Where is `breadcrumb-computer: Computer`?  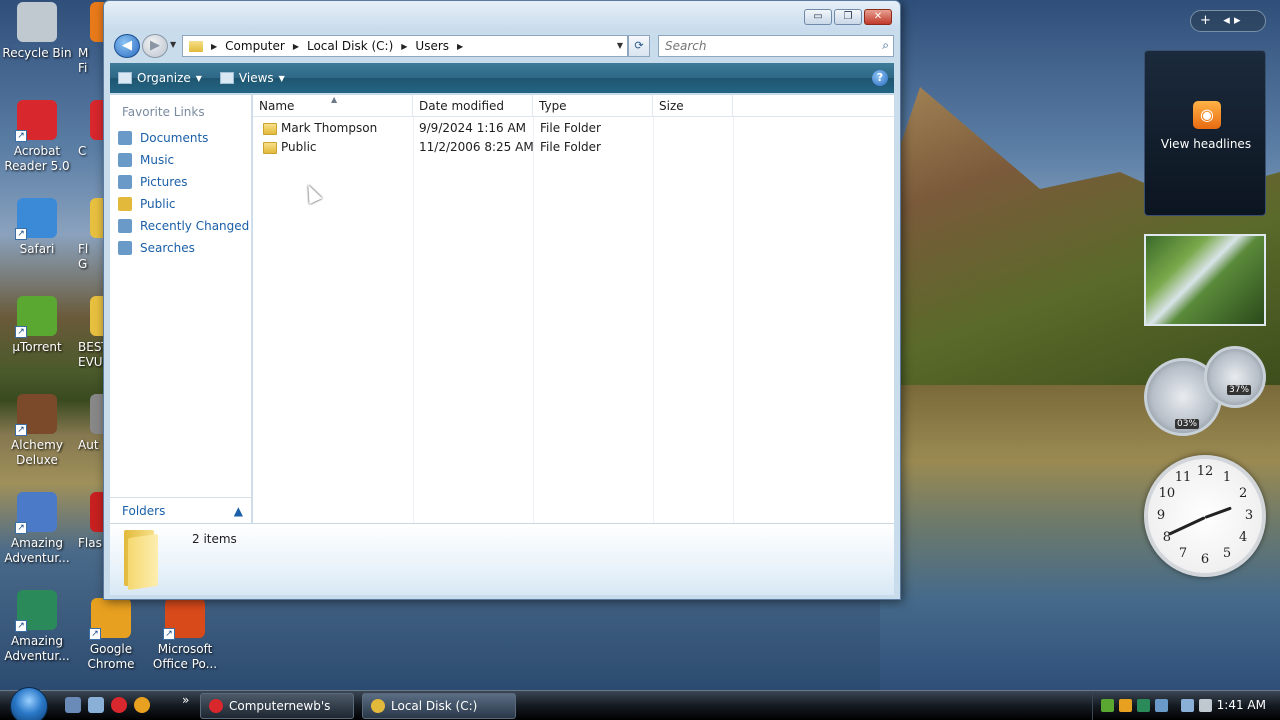
breadcrumb-computer: Computer is located at coordinates (255, 46).